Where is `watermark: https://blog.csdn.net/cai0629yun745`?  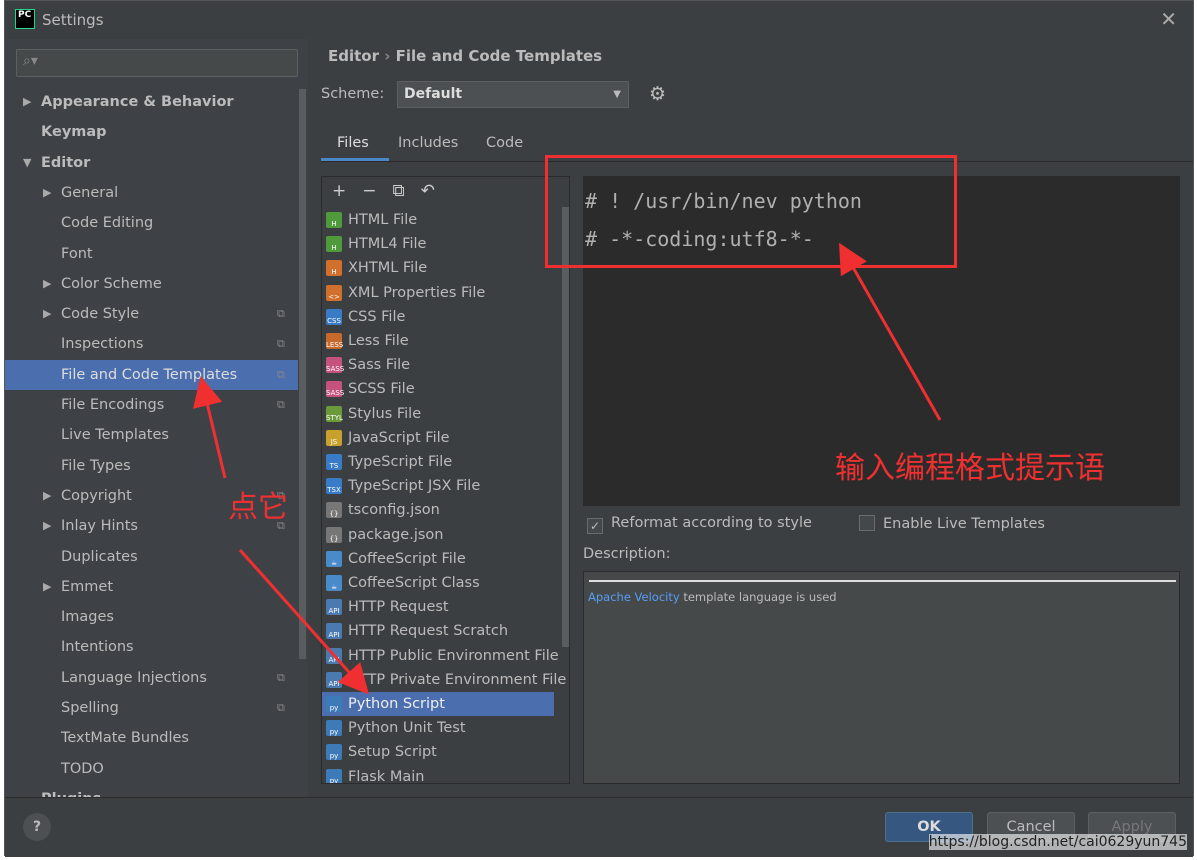
watermark: https://blog.csdn.net/cai0629yun745 is located at coordinates (1057, 842).